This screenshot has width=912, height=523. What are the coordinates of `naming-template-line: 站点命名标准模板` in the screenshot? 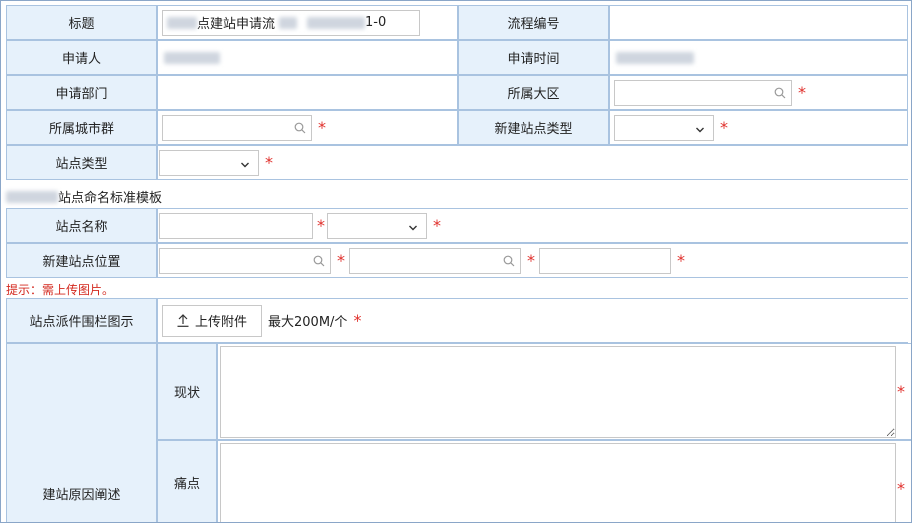 It's located at (84, 196).